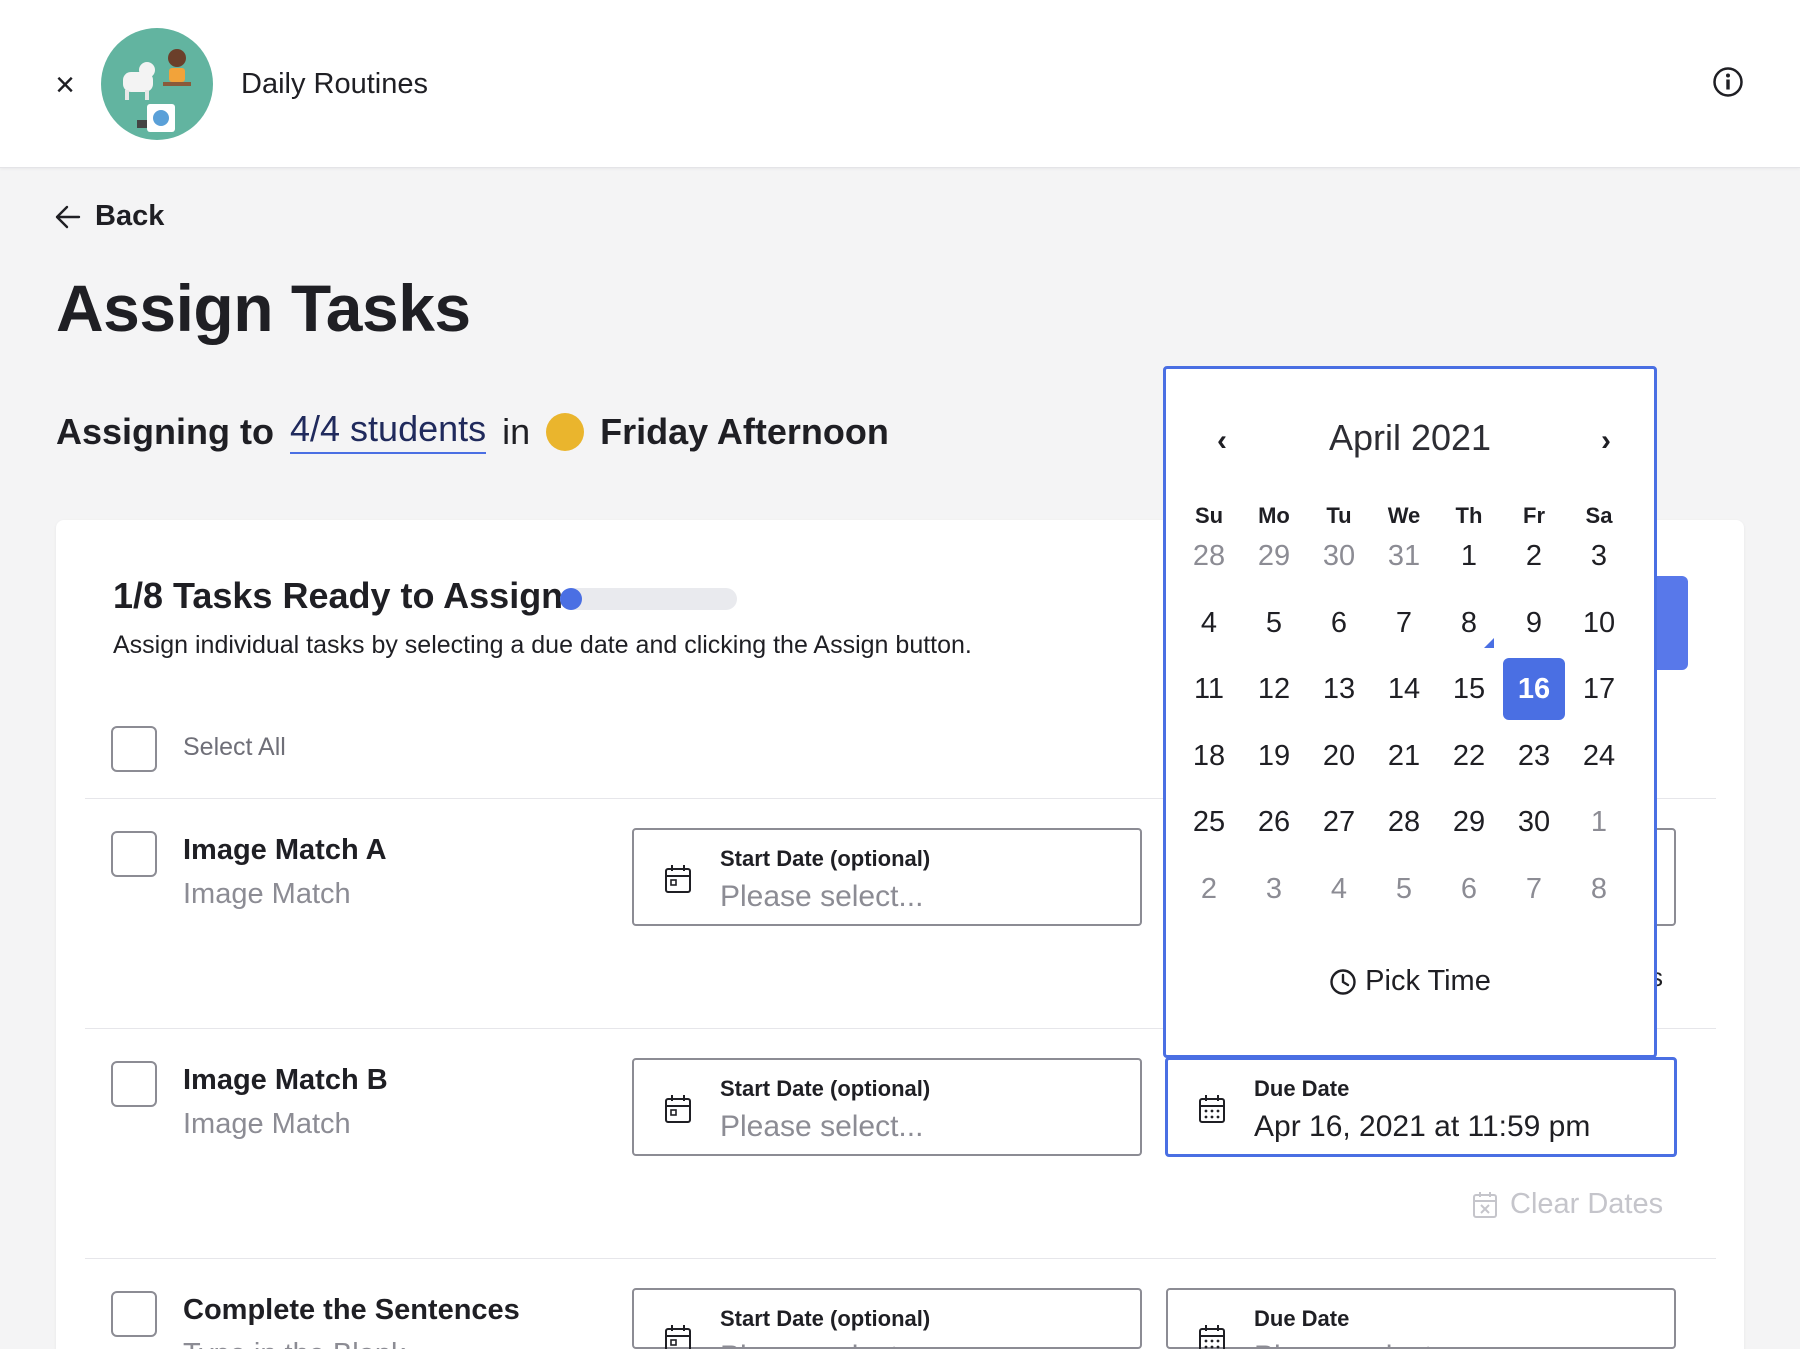  What do you see at coordinates (1599, 756) in the screenshot?
I see `calendar-day: 24` at bounding box center [1599, 756].